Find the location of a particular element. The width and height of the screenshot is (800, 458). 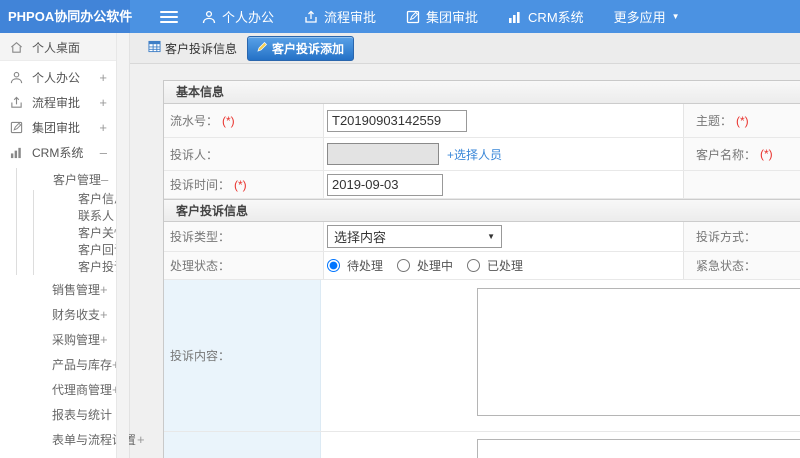

customer-submenu: 客户信息 联系人 客户关怀 客户回访 客户投诉 is located at coordinates (81, 232).